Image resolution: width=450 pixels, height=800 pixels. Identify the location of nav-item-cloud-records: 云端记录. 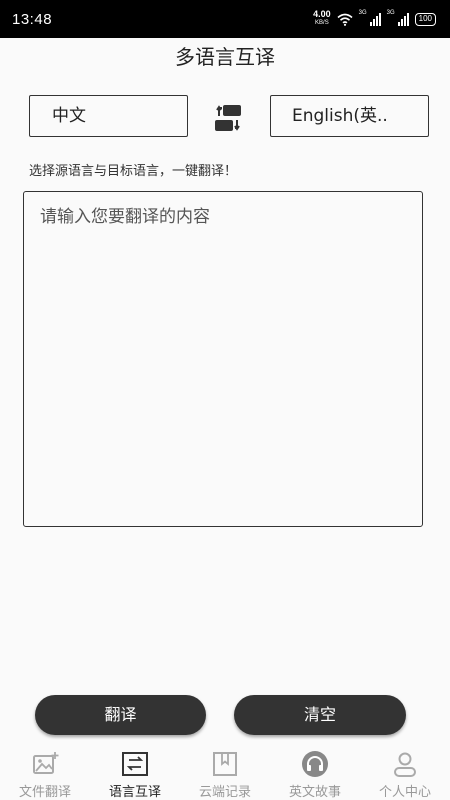
(225, 772).